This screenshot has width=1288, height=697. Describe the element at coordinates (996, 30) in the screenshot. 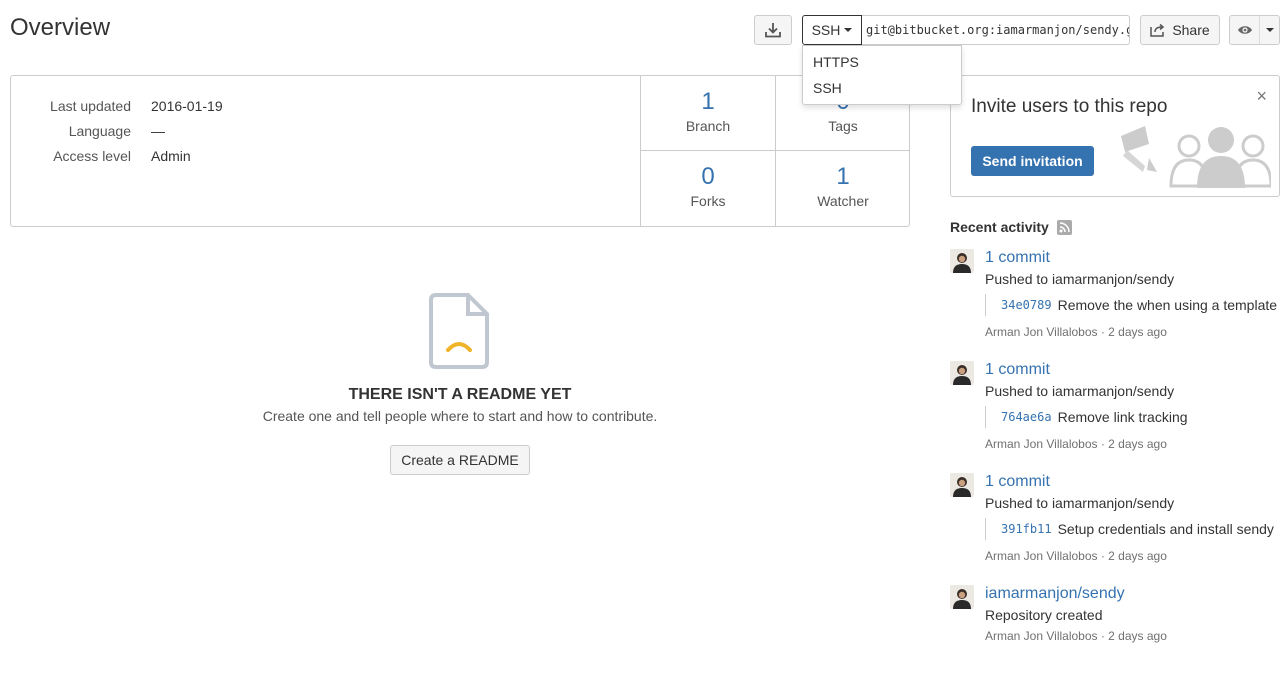

I see `clone-url-input: git@bitbucket.org:iamarmanjon/sendy.git` at that location.